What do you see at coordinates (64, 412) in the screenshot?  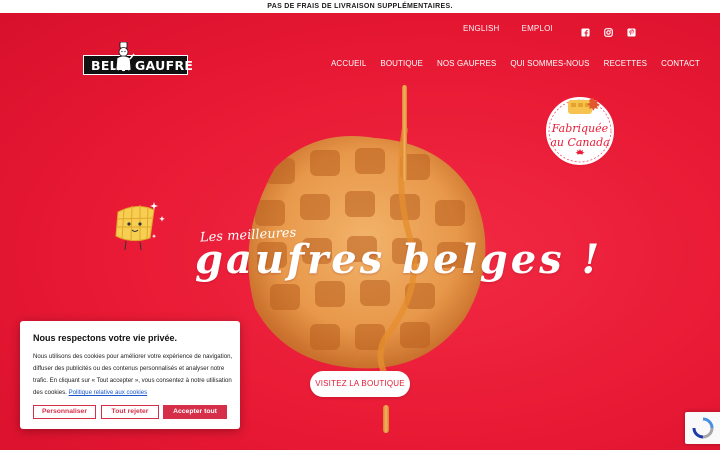 I see `cookie-customize-button: Personnaliser` at bounding box center [64, 412].